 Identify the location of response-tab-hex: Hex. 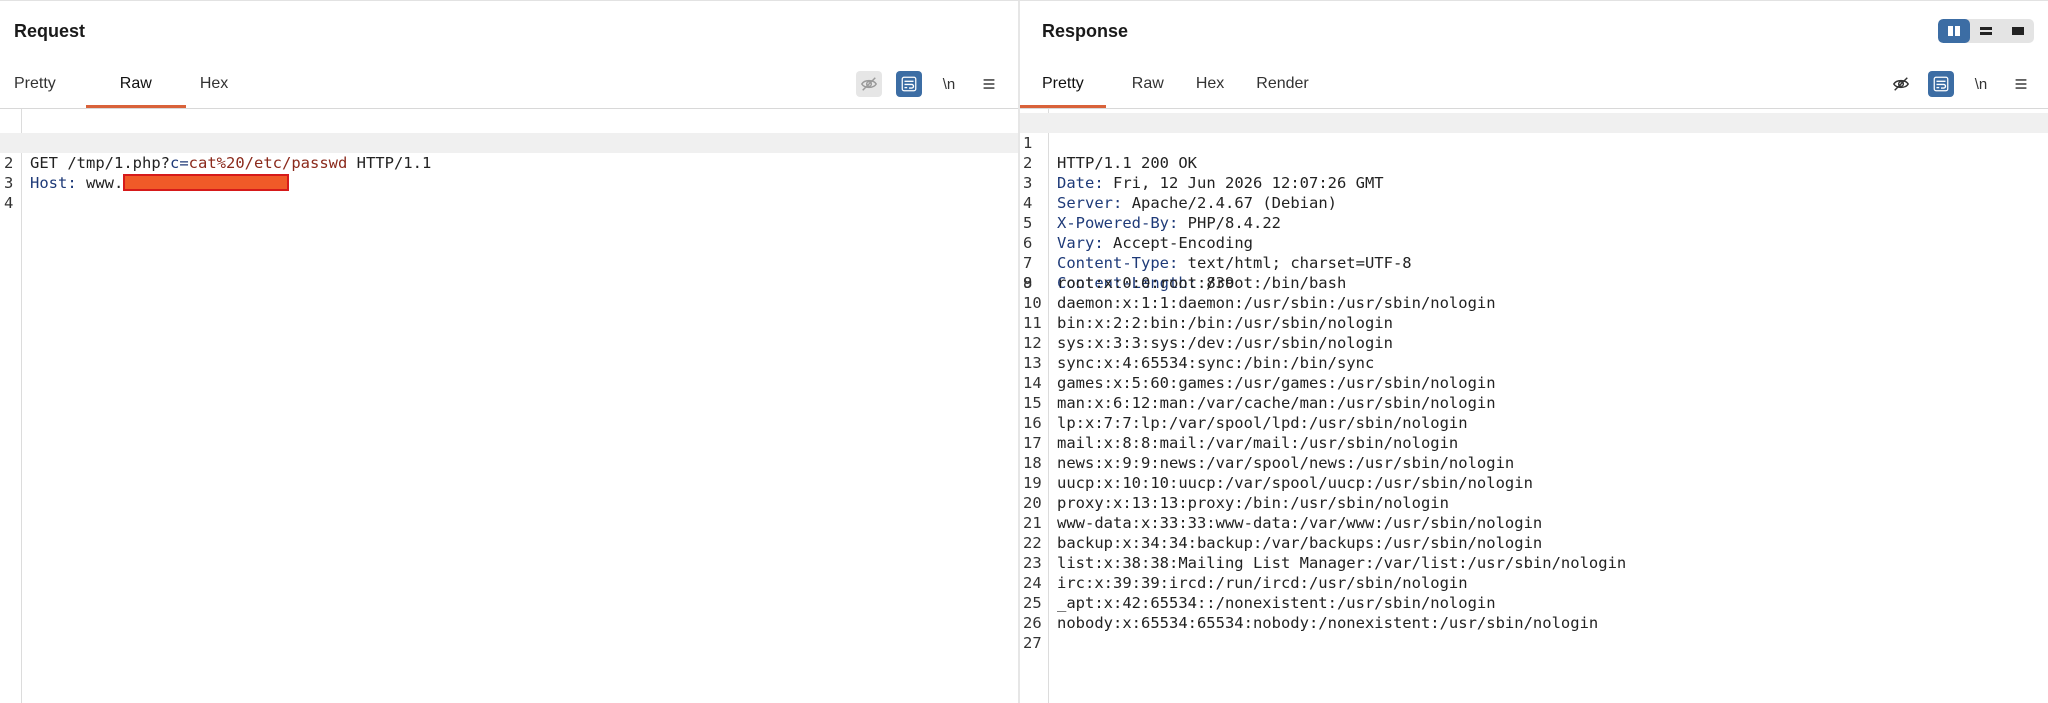
(1220, 86).